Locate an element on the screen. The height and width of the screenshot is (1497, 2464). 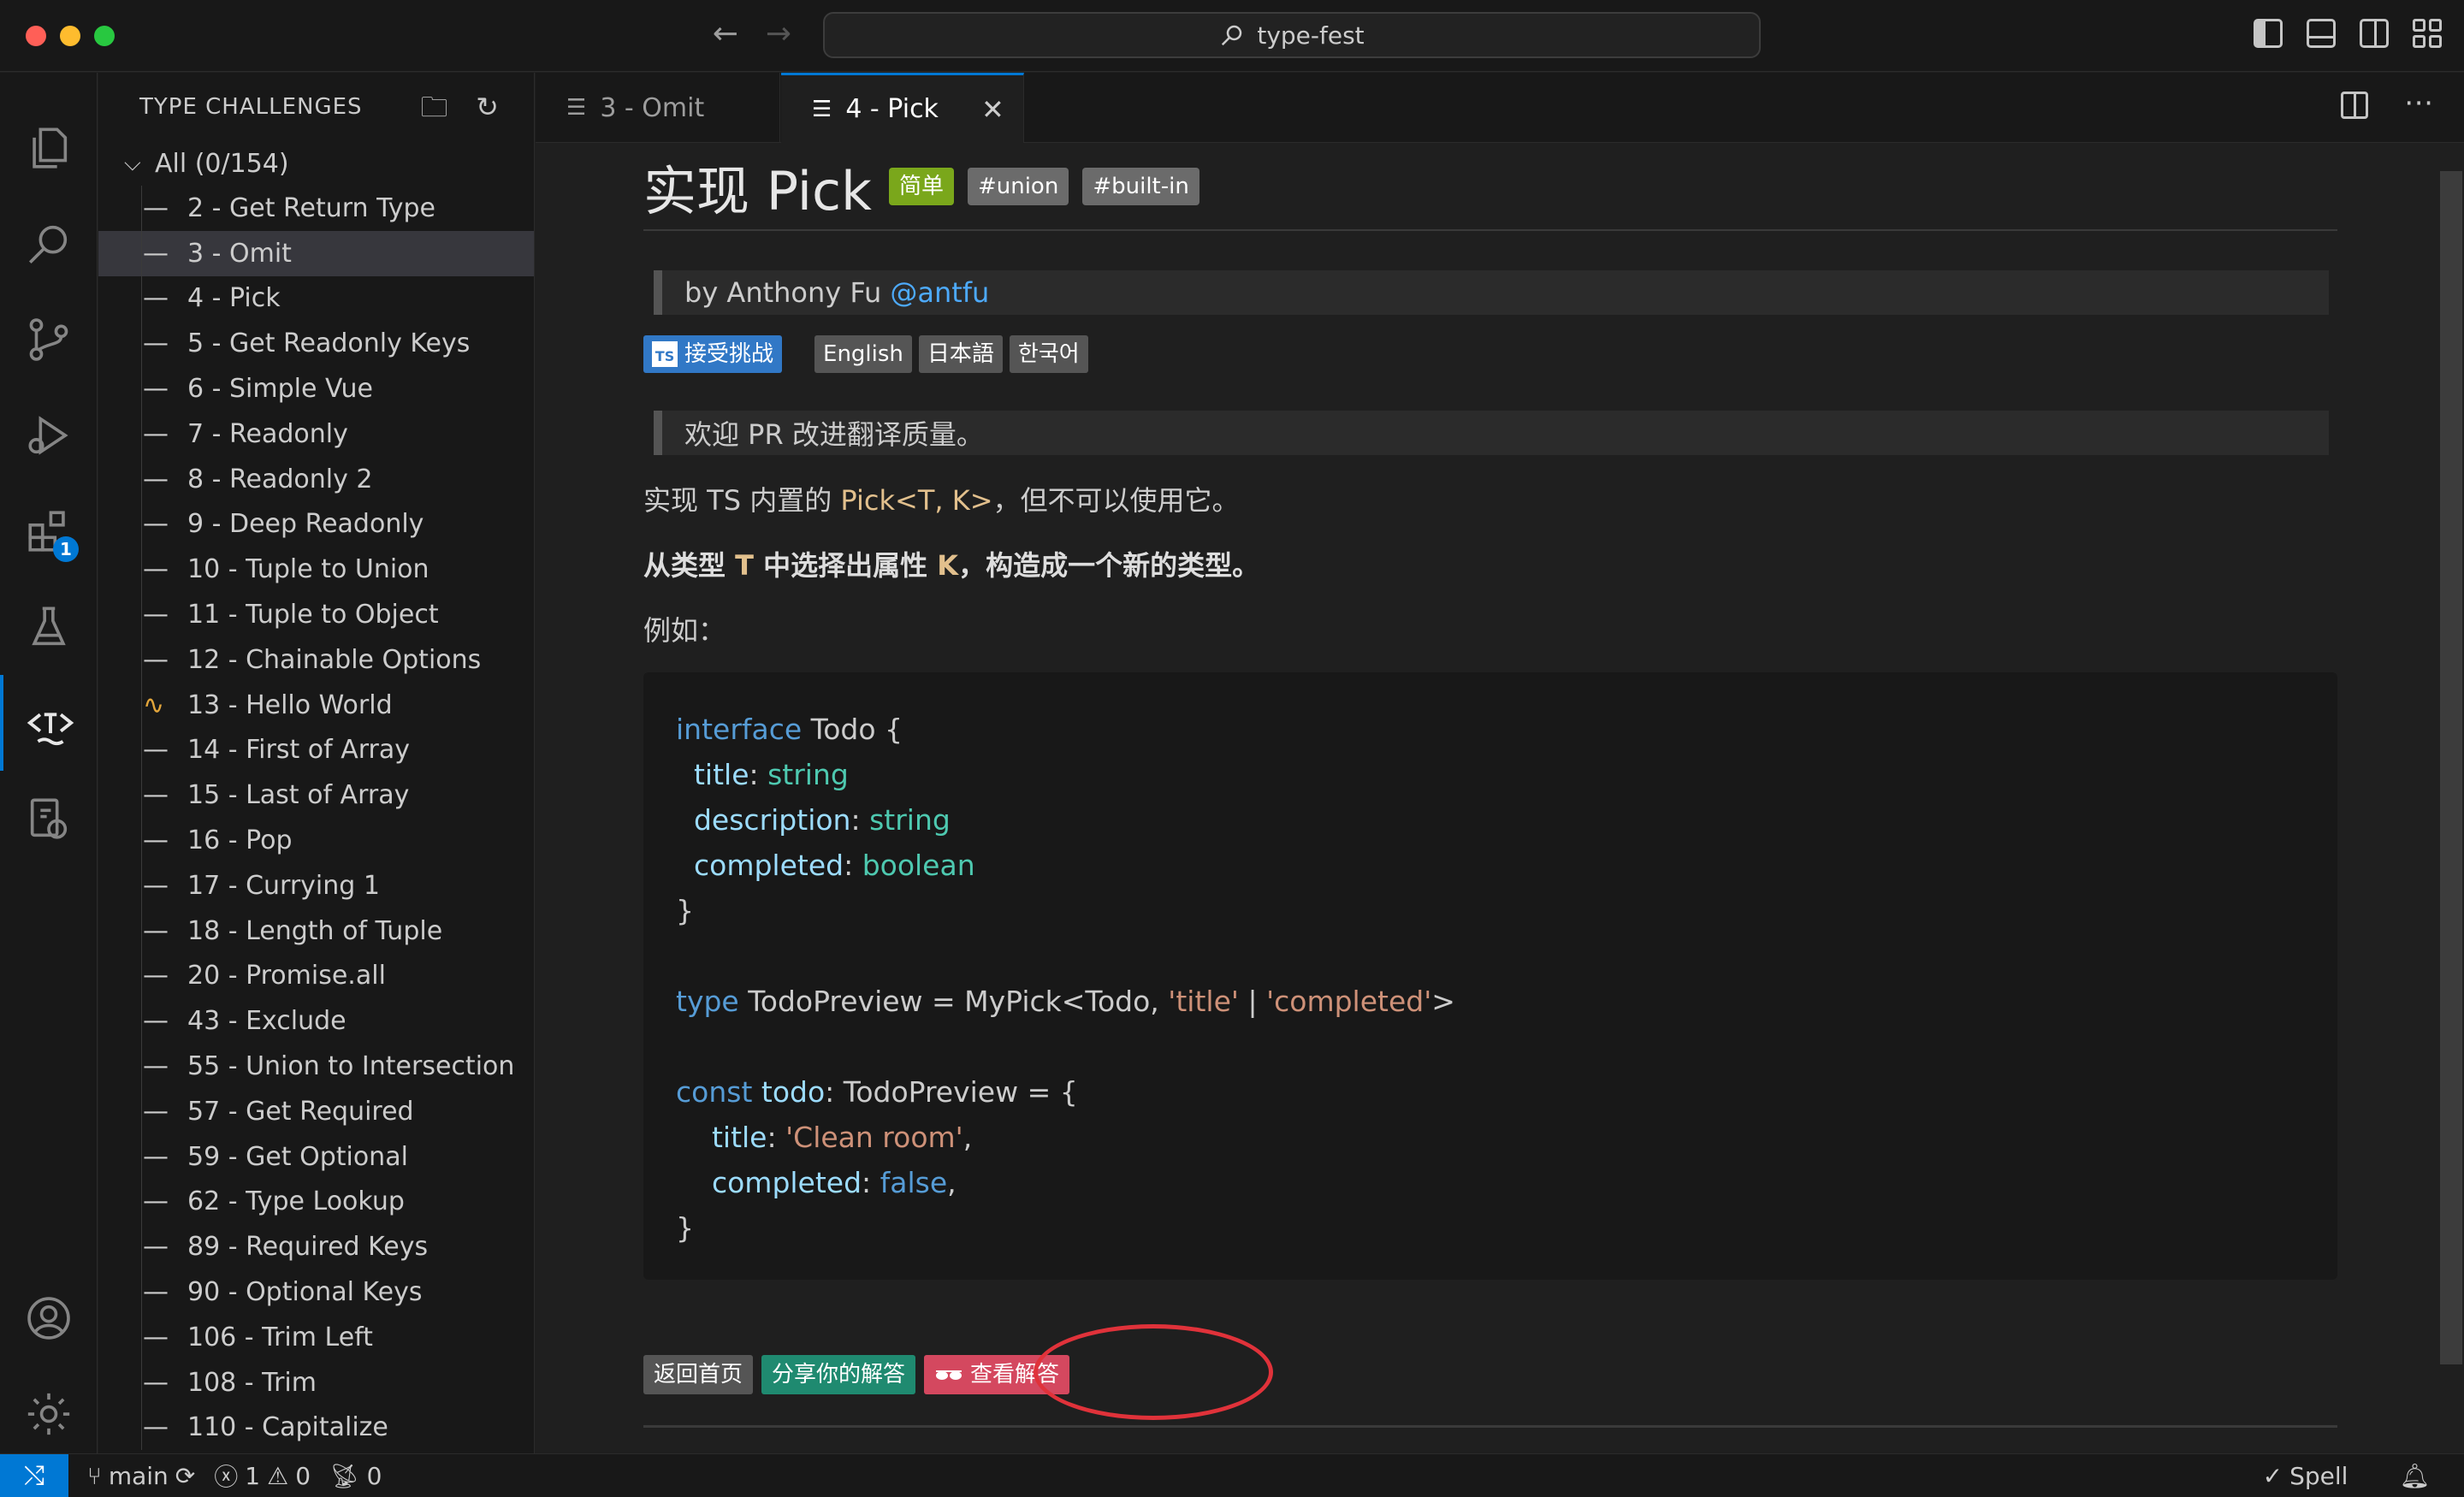
toggle-panel-icon is located at coordinates (2321, 33).